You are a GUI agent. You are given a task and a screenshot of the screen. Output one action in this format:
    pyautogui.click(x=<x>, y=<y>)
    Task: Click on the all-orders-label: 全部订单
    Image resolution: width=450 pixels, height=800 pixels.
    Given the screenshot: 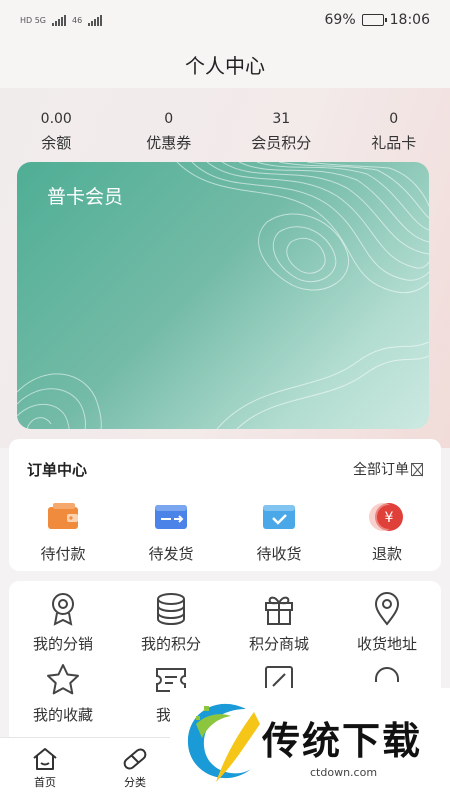 What is the action you would take?
    pyautogui.click(x=381, y=470)
    